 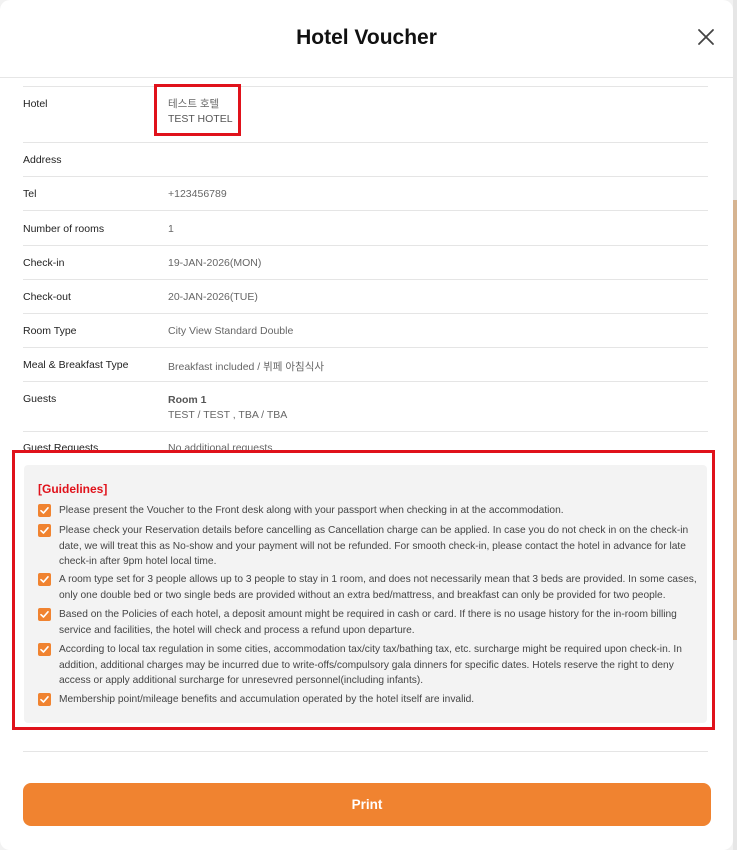 What do you see at coordinates (365, 297) in the screenshot?
I see `row-checkout: Check-out 20-JAN-2026(TUE)` at bounding box center [365, 297].